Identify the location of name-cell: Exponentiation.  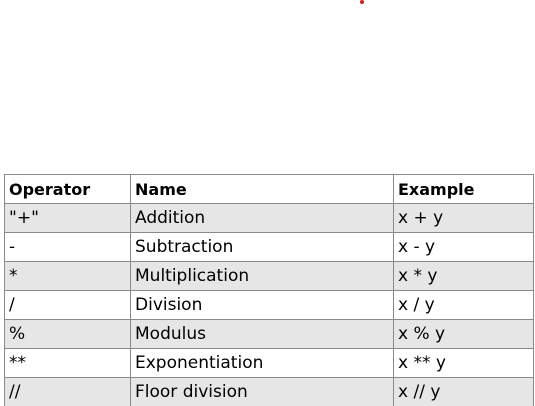
(262, 363).